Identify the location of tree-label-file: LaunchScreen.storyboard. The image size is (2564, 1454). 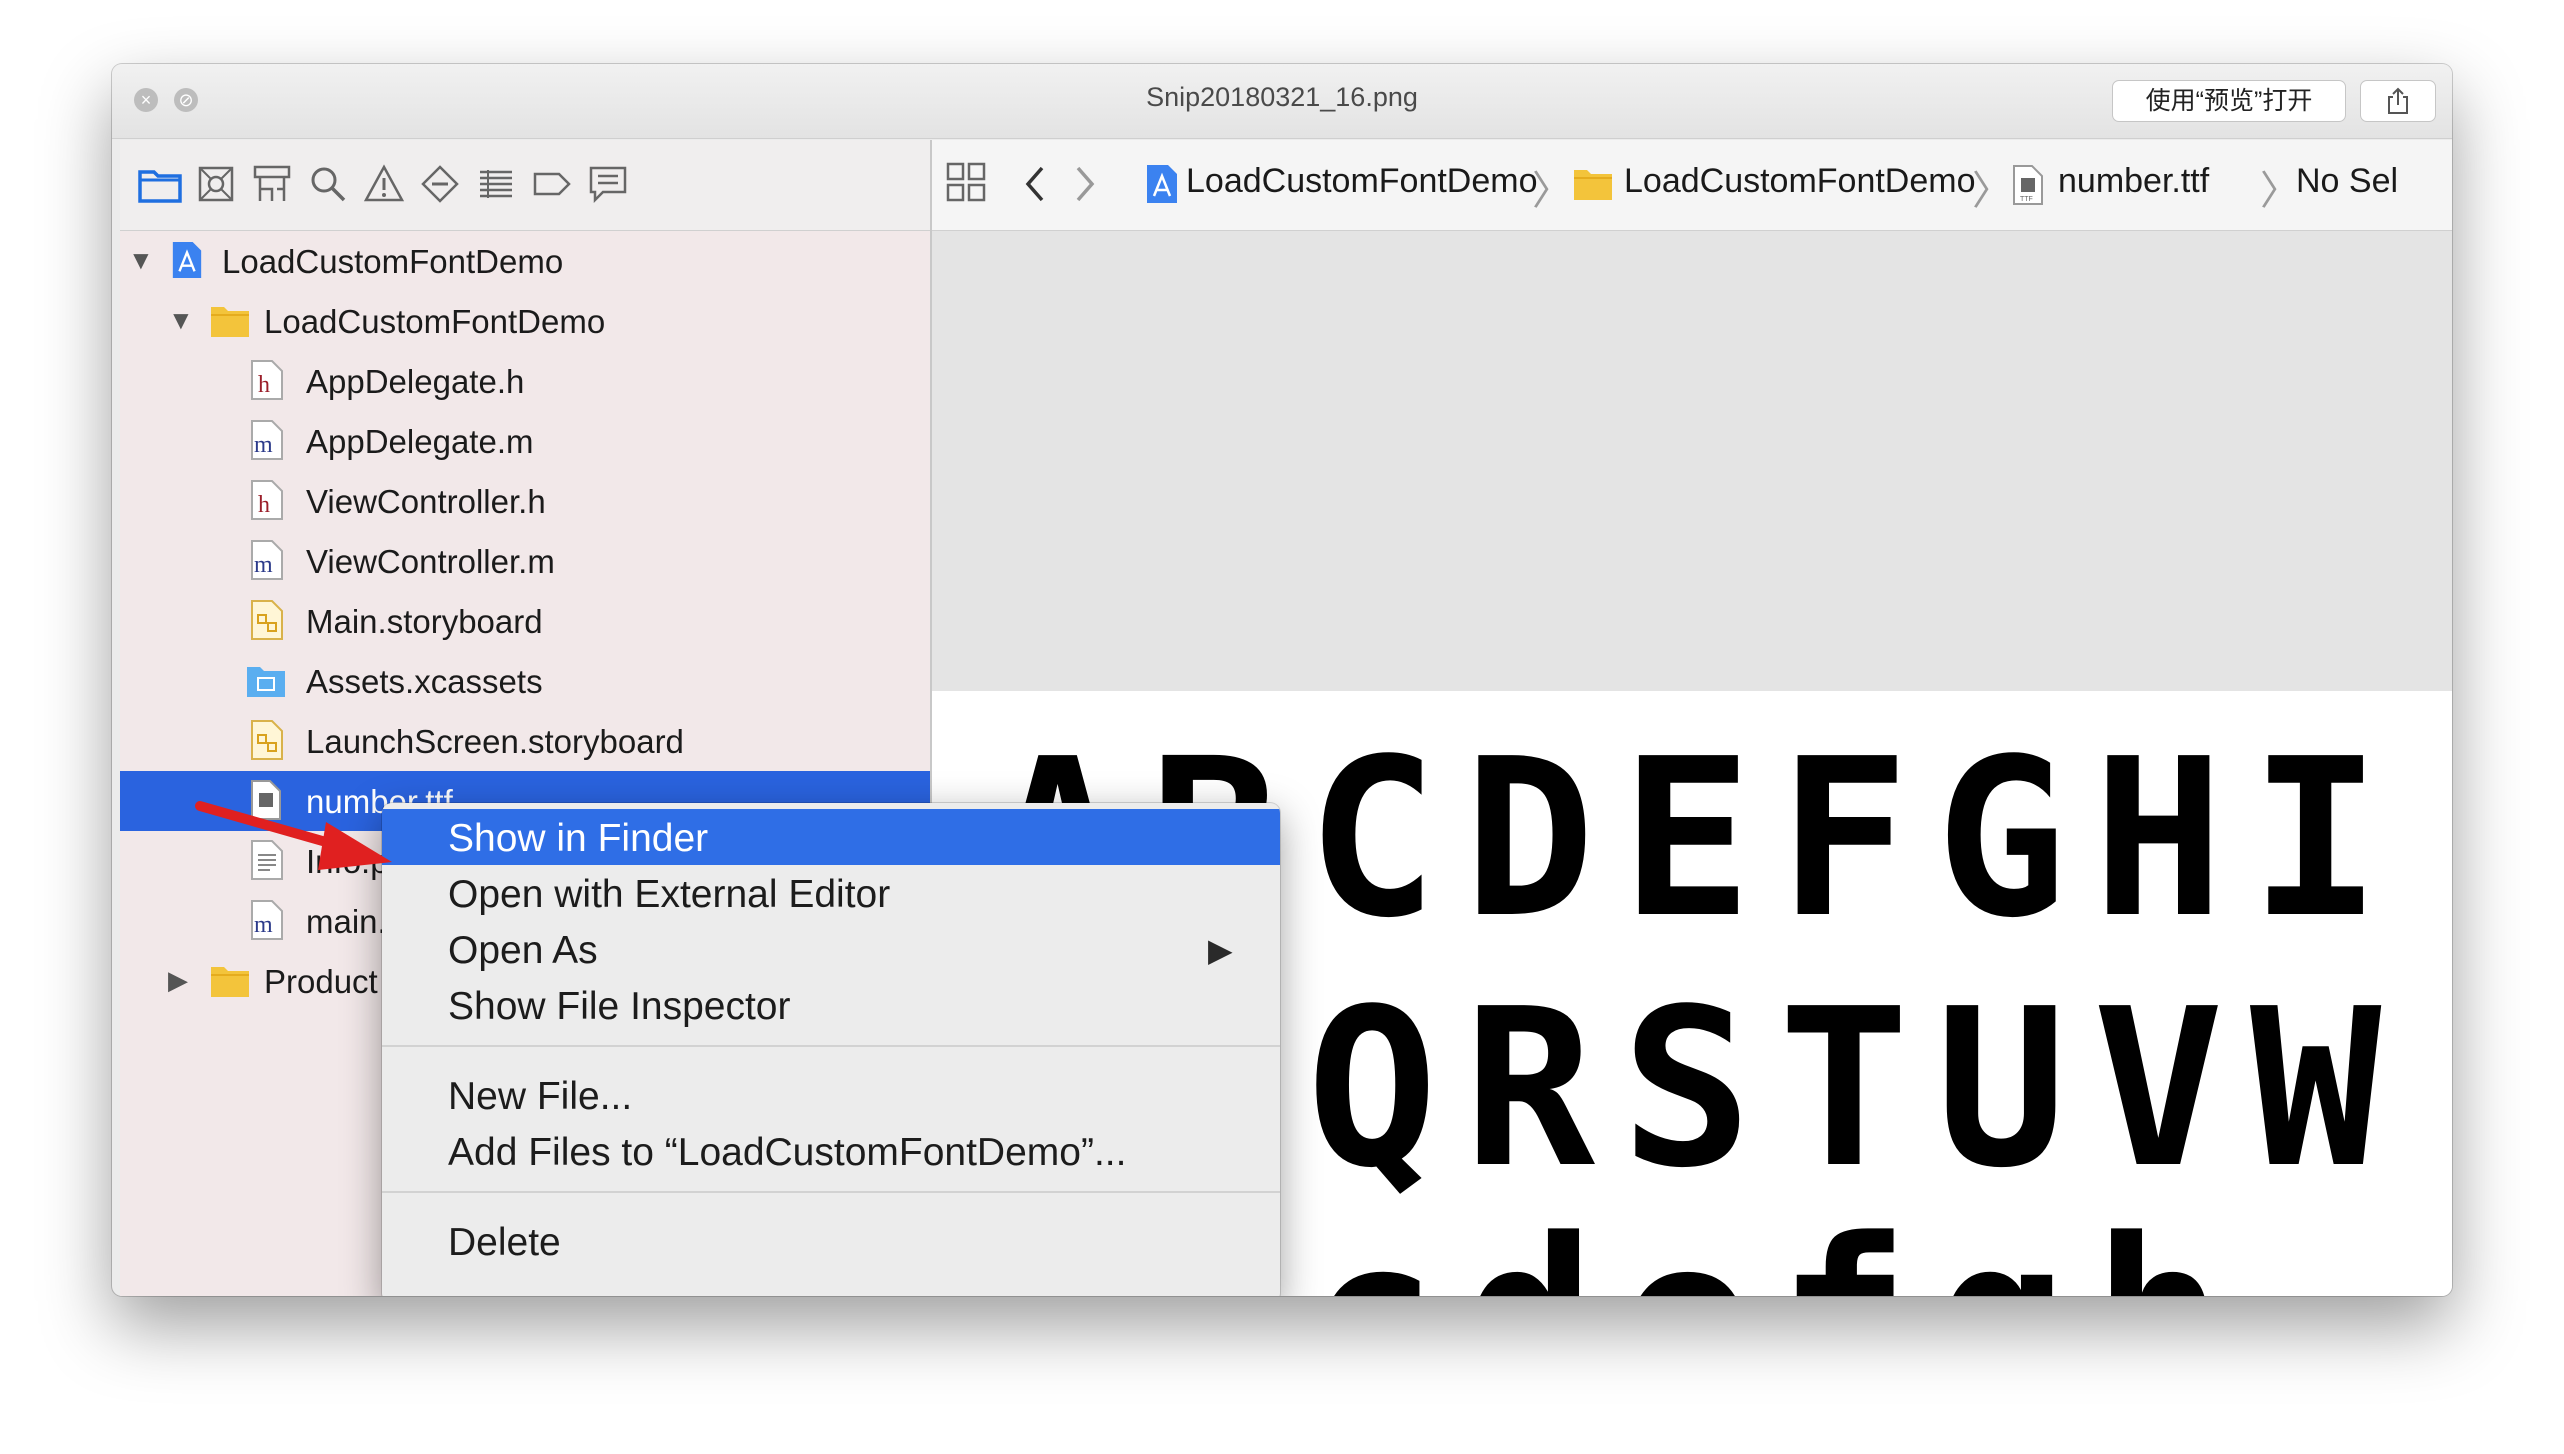
(495, 741).